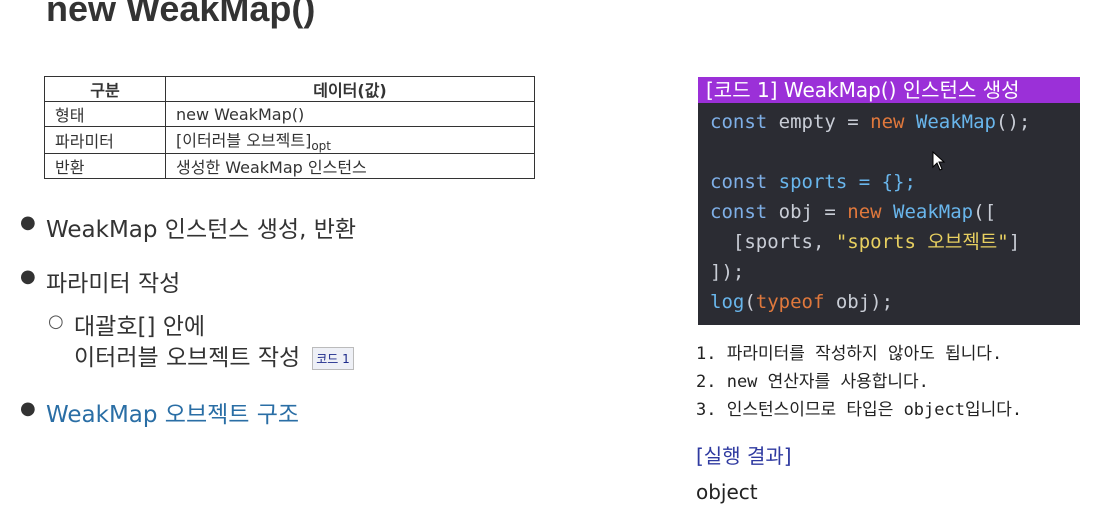 This screenshot has width=1116, height=532. Describe the element at coordinates (819, 122) in the screenshot. I see `code-text: empty =` at that location.